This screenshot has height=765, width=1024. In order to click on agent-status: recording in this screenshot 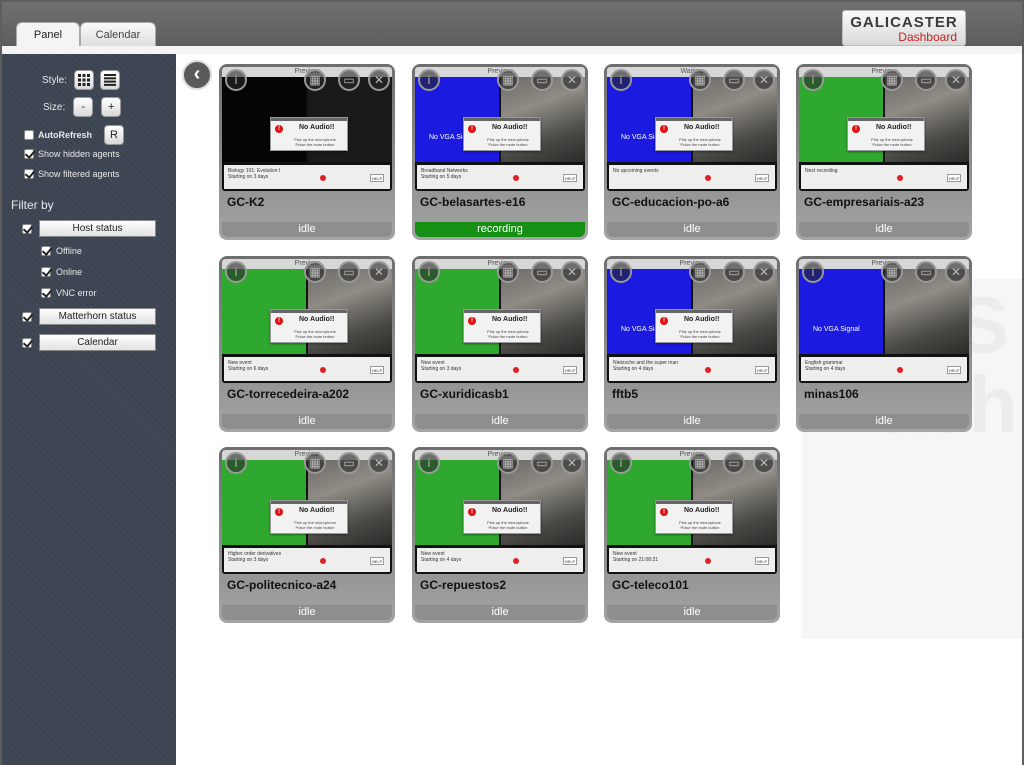, I will do `click(500, 229)`.